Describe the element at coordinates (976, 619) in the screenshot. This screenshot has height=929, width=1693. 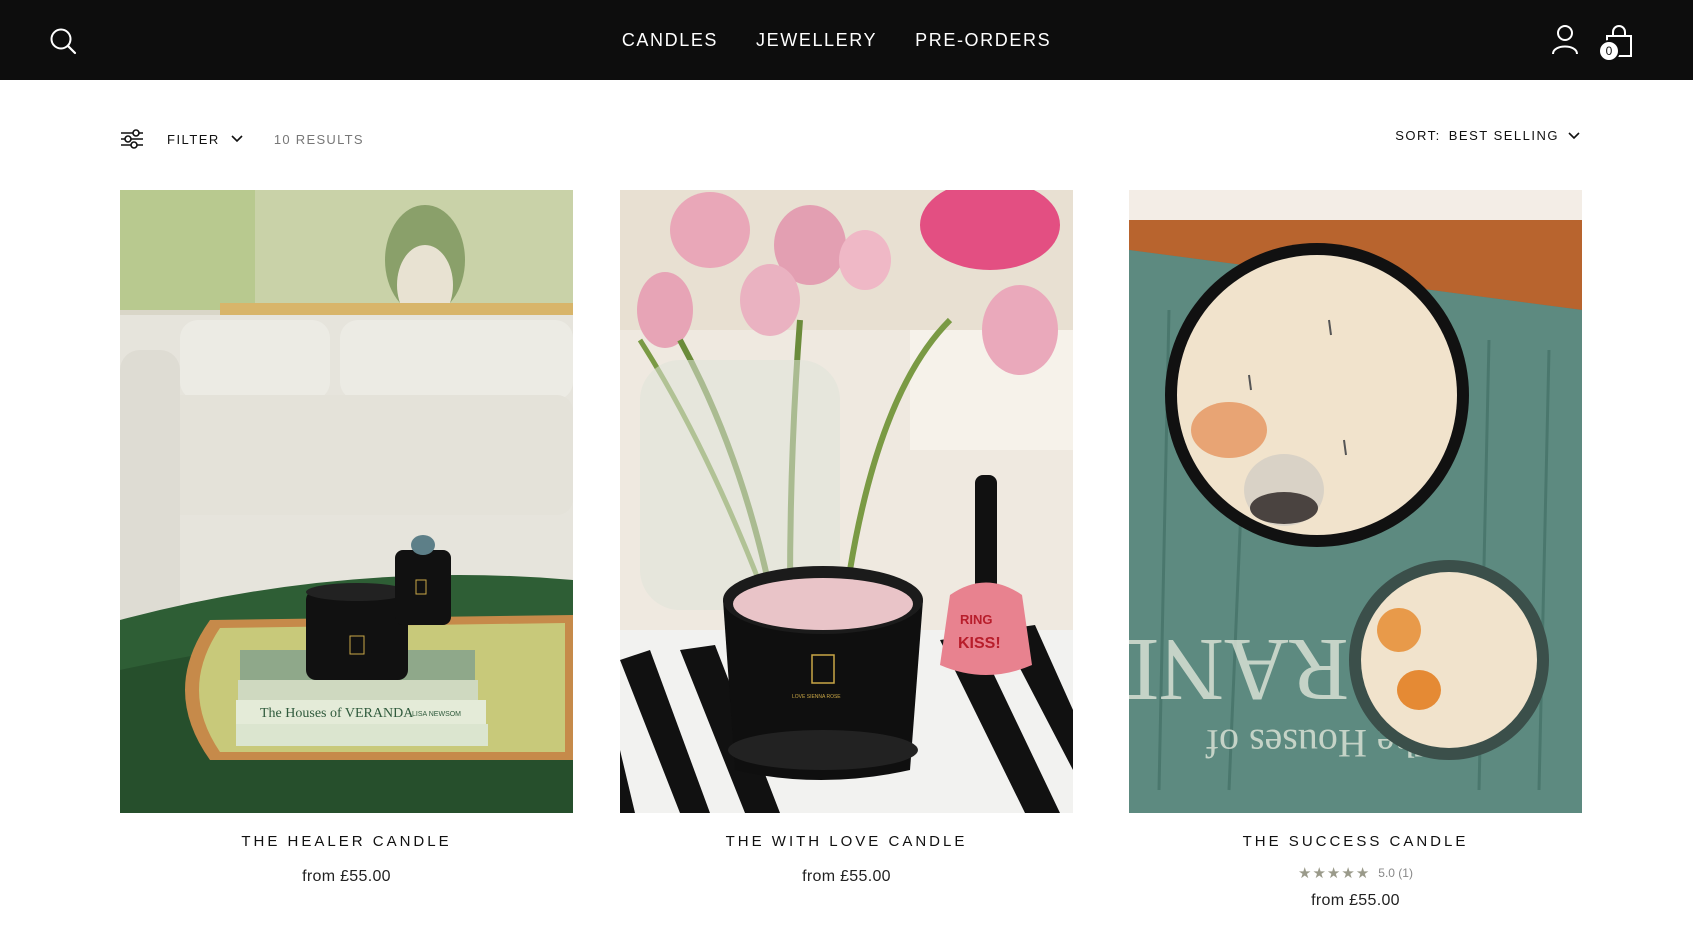
I see `bell-text-ring: RING` at that location.